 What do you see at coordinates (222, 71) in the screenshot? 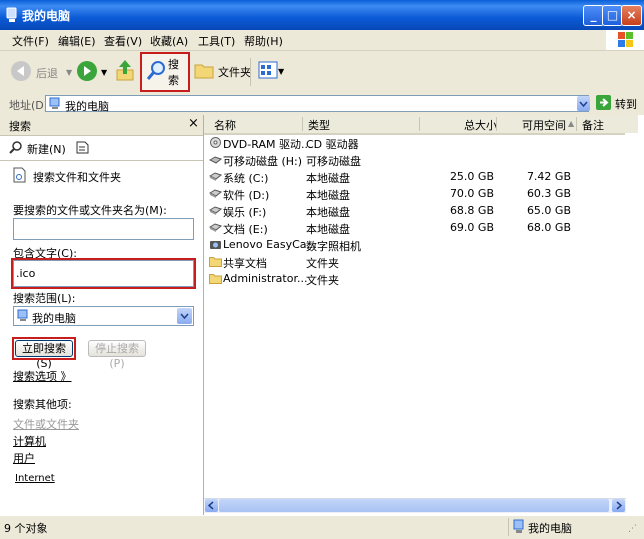
I see `folders-button: 文件夹` at bounding box center [222, 71].